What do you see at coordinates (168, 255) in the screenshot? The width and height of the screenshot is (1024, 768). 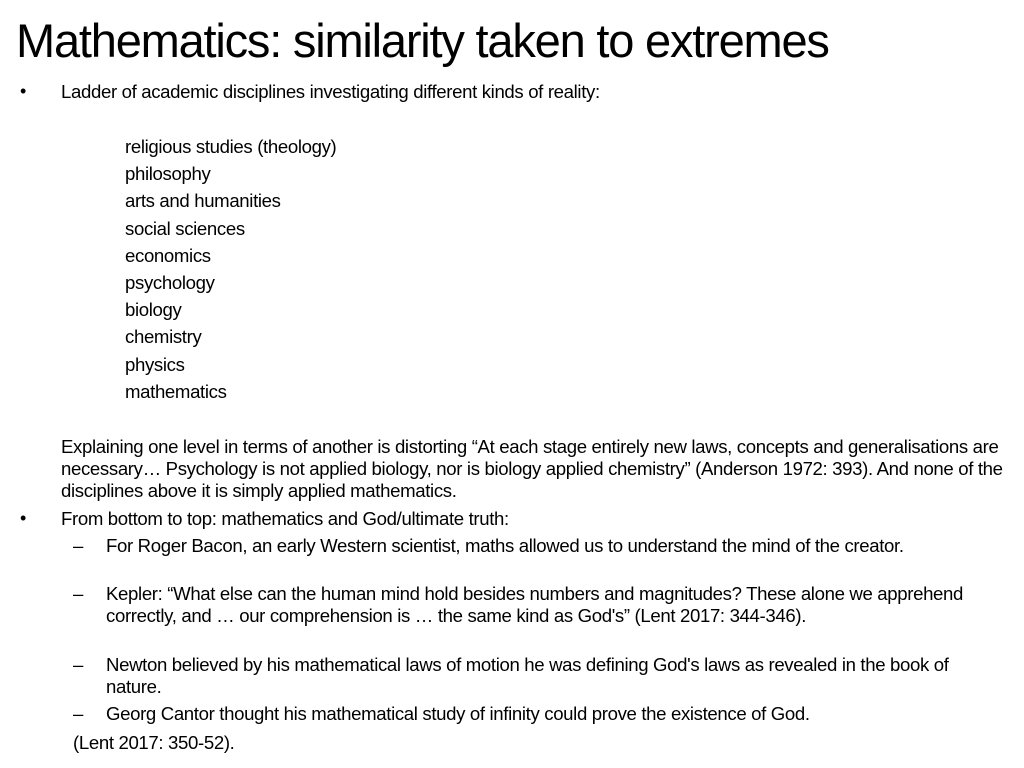 I see `ladder-item: economics` at bounding box center [168, 255].